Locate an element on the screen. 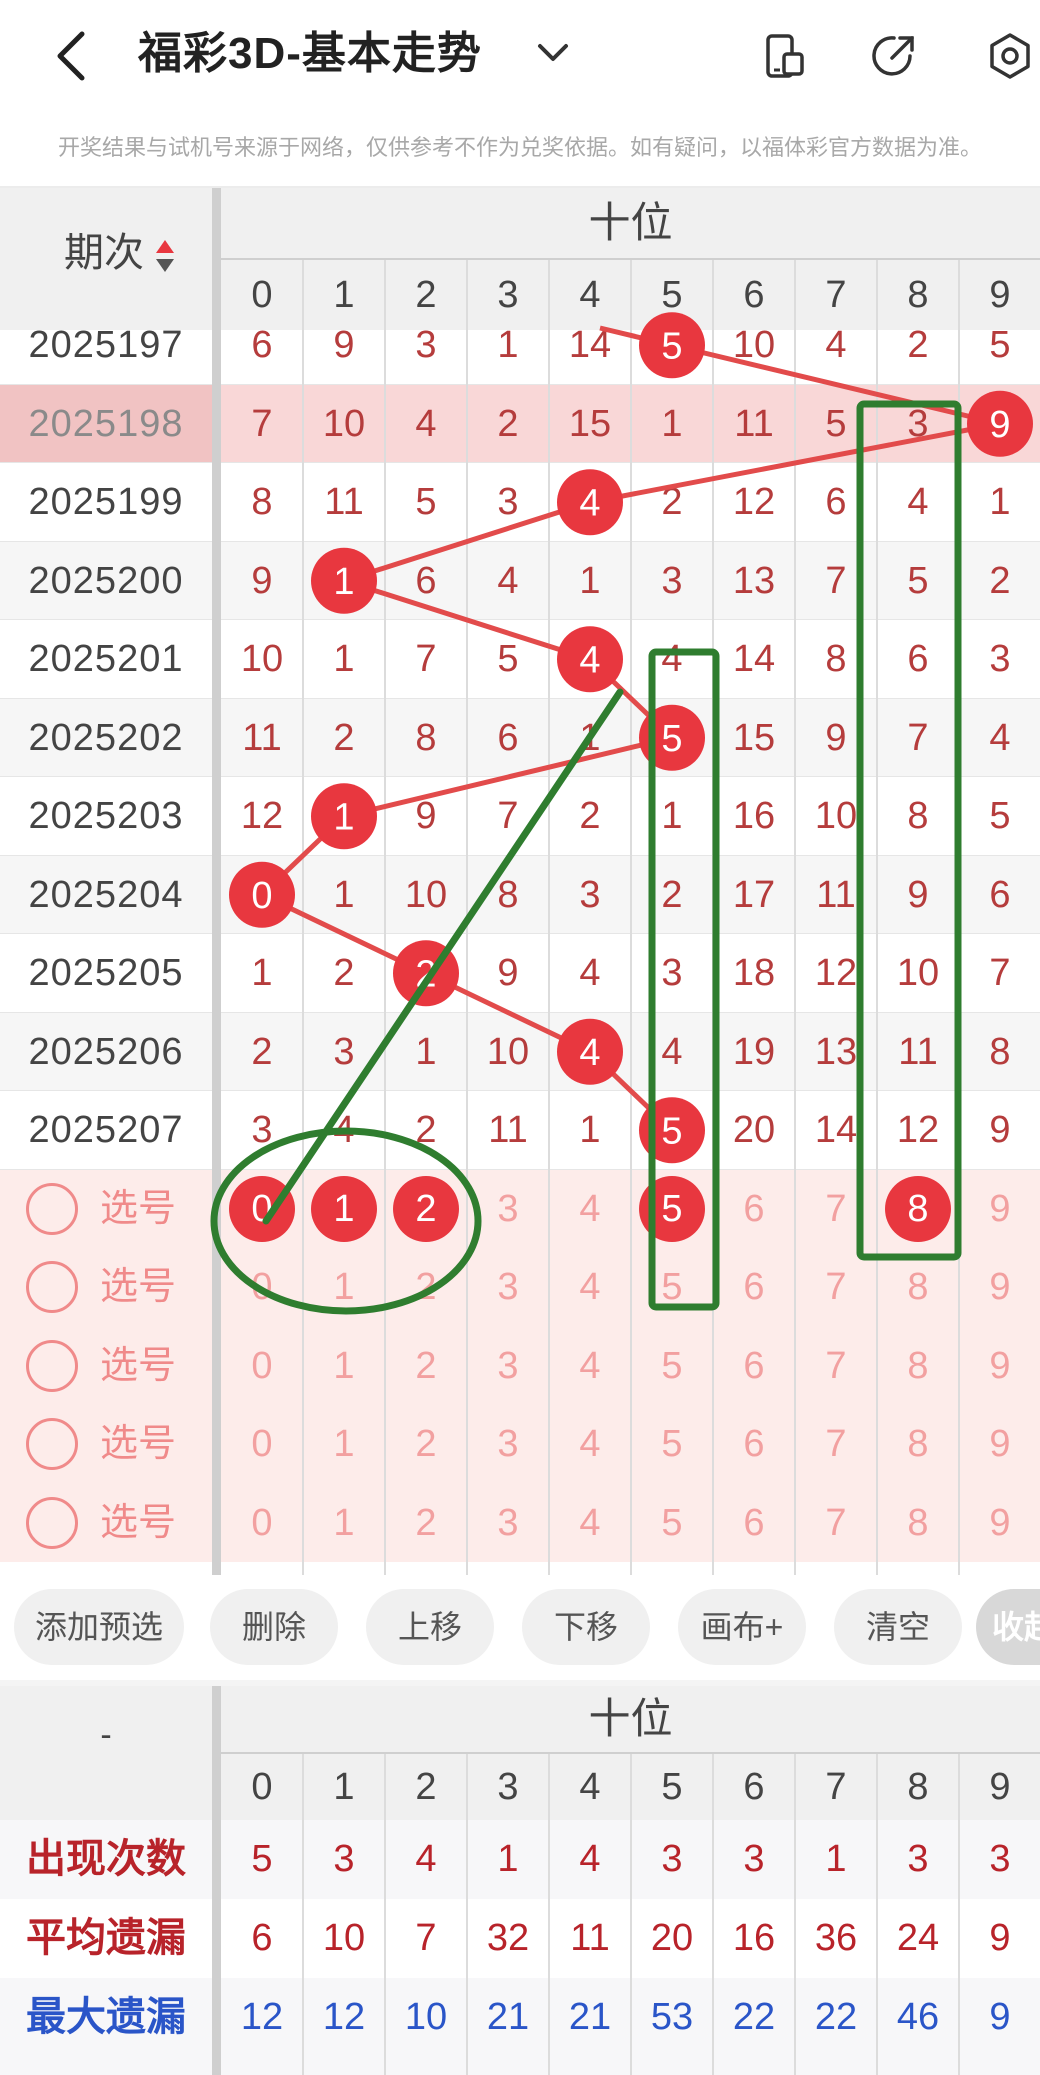  period-number: 2025204 is located at coordinates (106, 894).